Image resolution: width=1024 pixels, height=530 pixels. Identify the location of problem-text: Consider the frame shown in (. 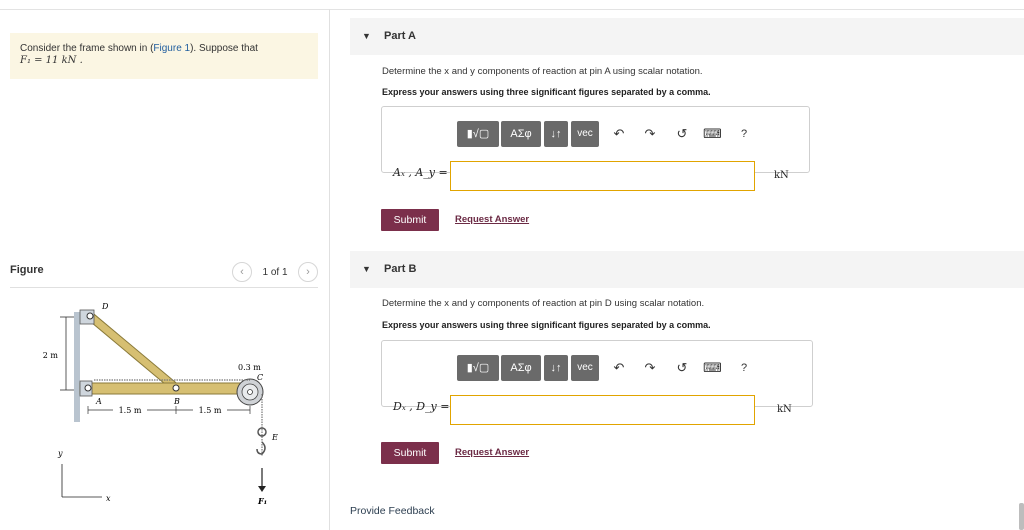
(87, 48).